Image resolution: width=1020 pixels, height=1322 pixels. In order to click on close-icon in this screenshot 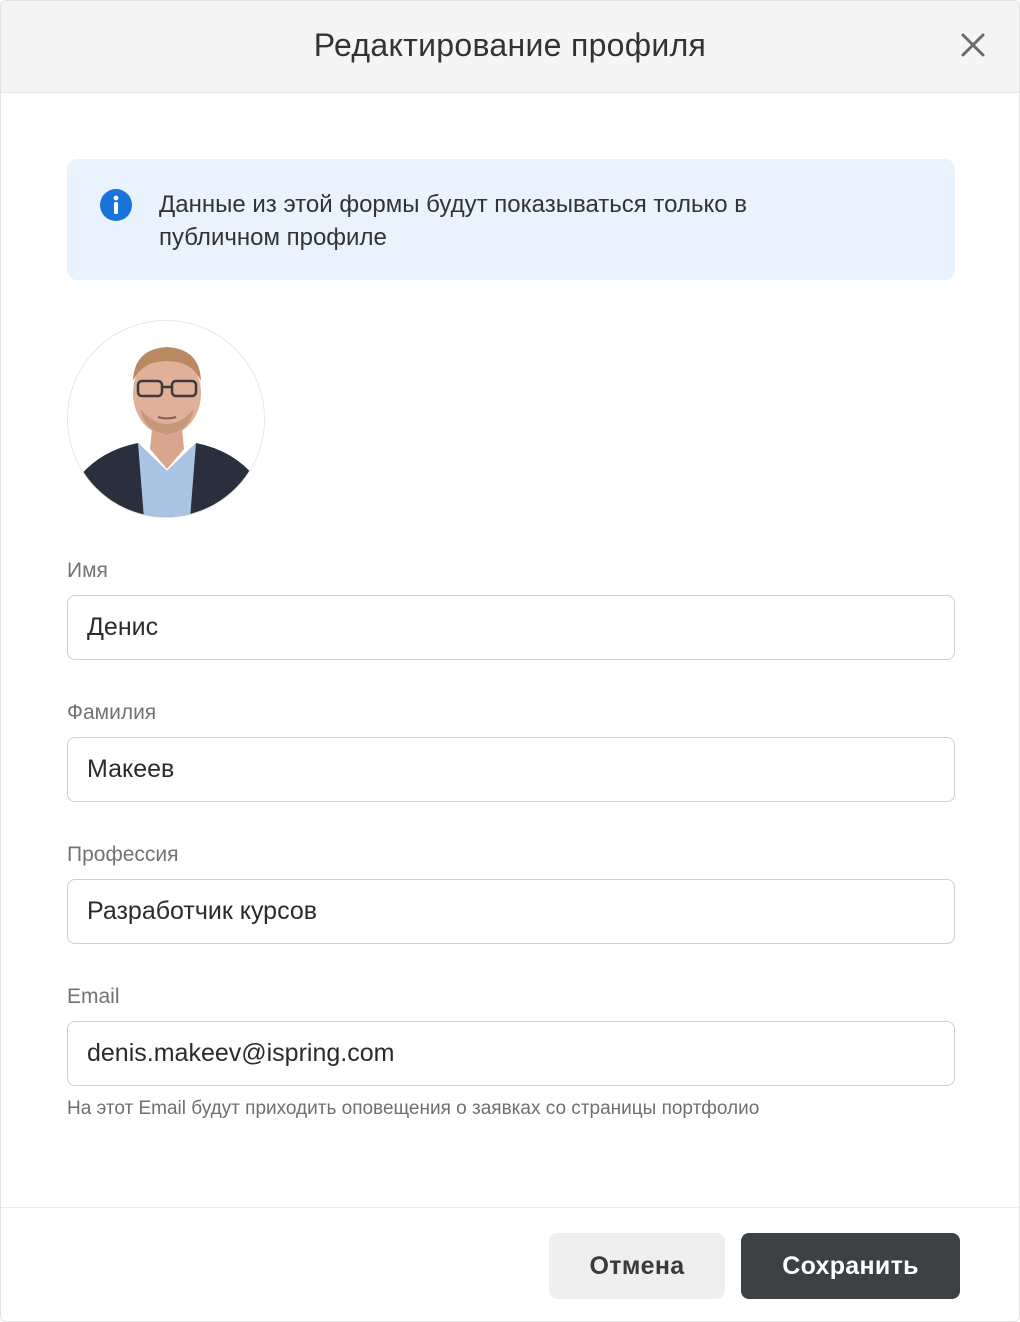, I will do `click(973, 45)`.